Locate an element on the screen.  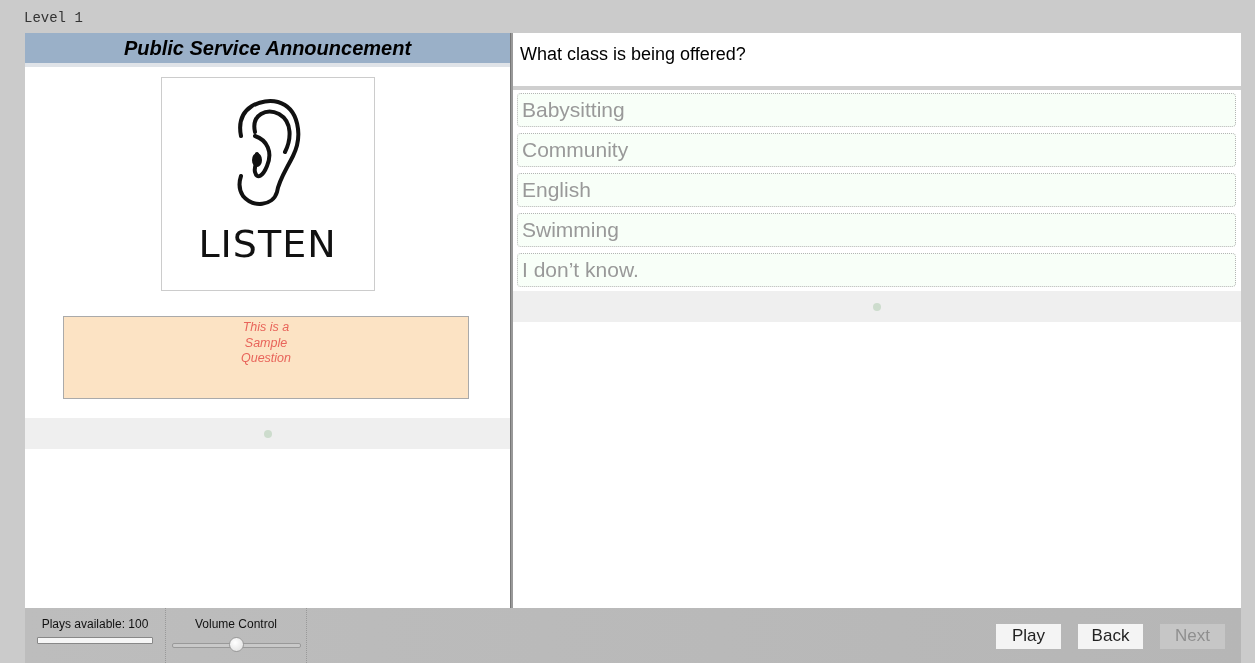
answer-option: I don’t know. is located at coordinates (876, 270).